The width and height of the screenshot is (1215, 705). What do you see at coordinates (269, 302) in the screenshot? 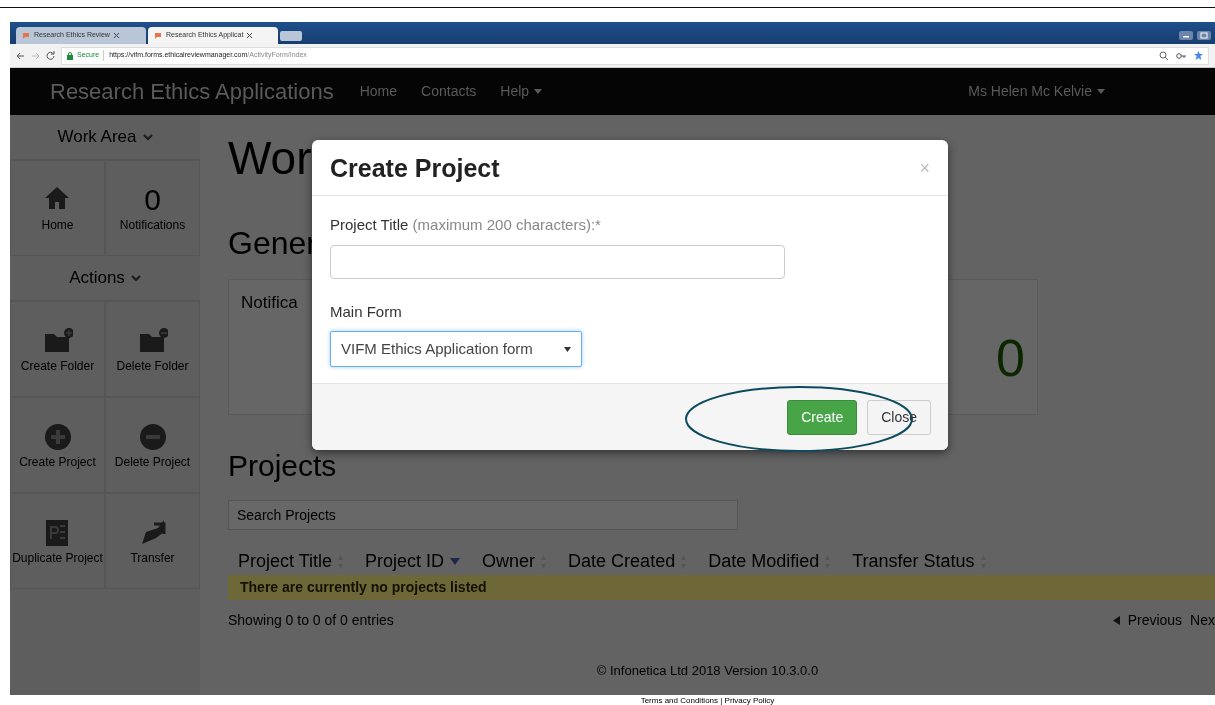
I see `panel-title: Notifica` at bounding box center [269, 302].